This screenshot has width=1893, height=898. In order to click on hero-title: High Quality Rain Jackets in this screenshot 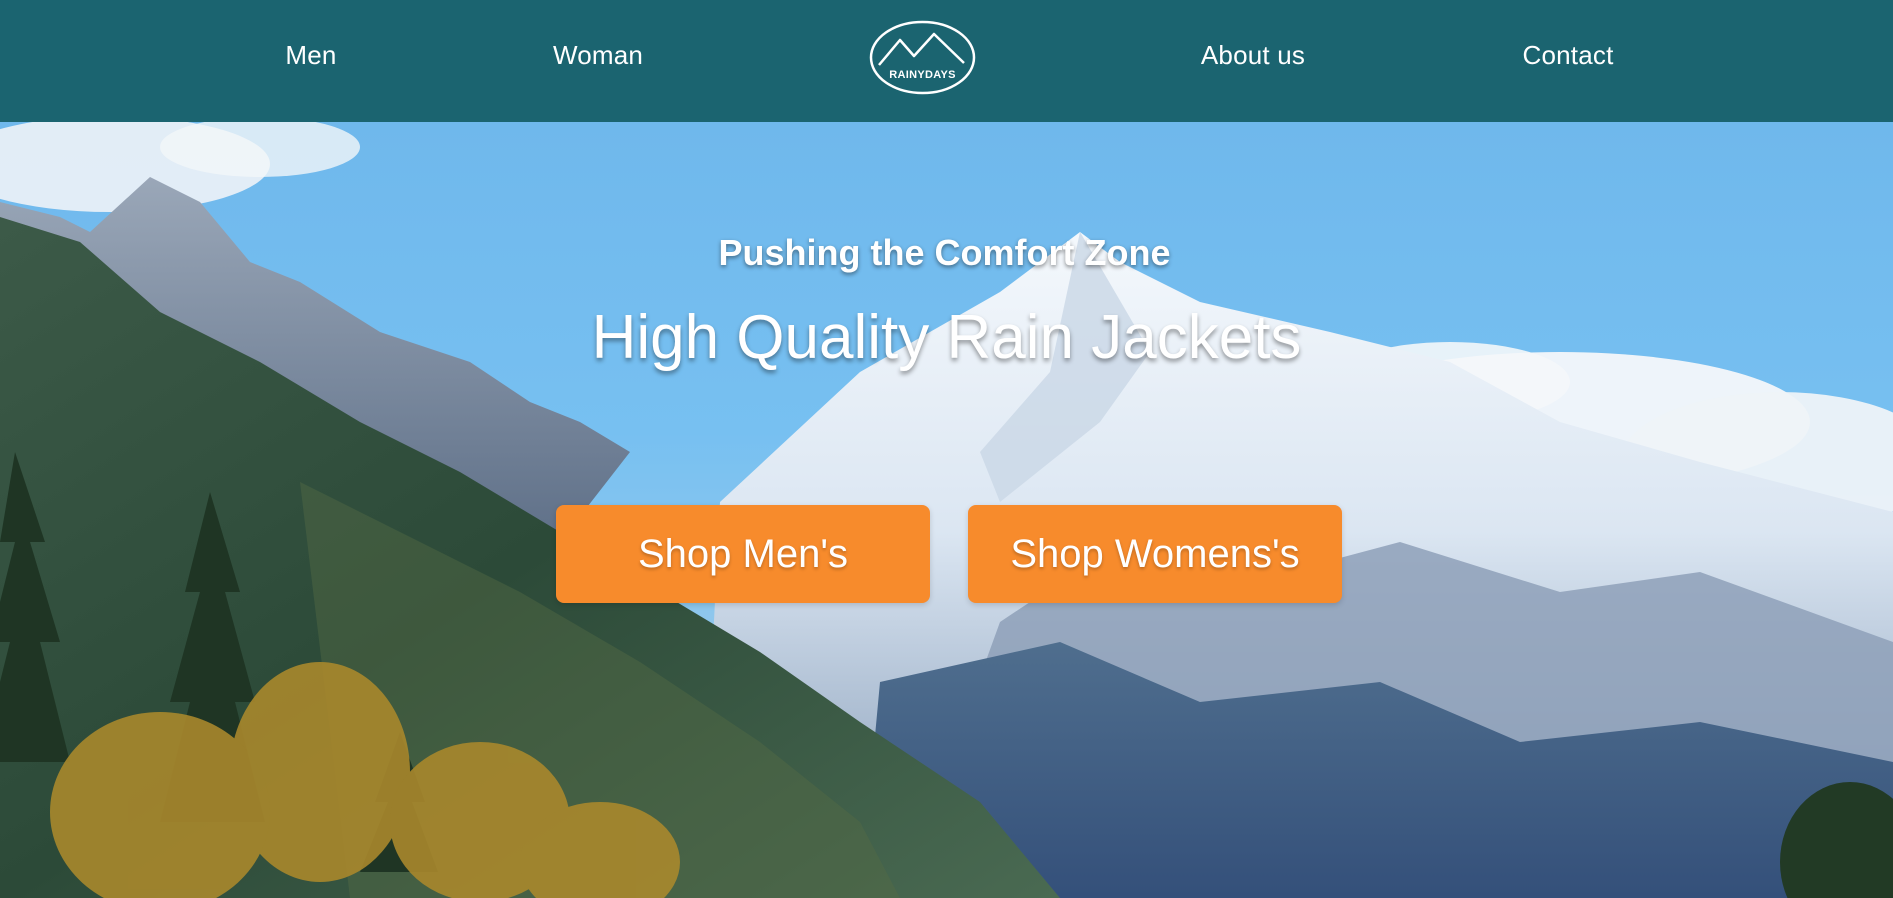, I will do `click(946, 337)`.